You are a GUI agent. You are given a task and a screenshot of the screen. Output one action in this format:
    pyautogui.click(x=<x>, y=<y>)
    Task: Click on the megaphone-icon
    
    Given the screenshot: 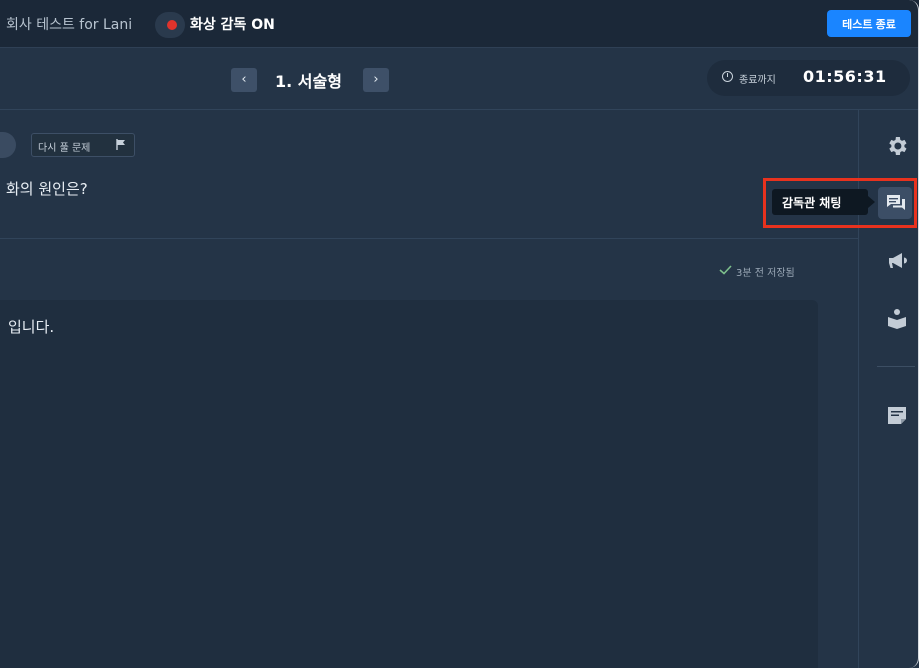 What is the action you would take?
    pyautogui.click(x=897, y=261)
    